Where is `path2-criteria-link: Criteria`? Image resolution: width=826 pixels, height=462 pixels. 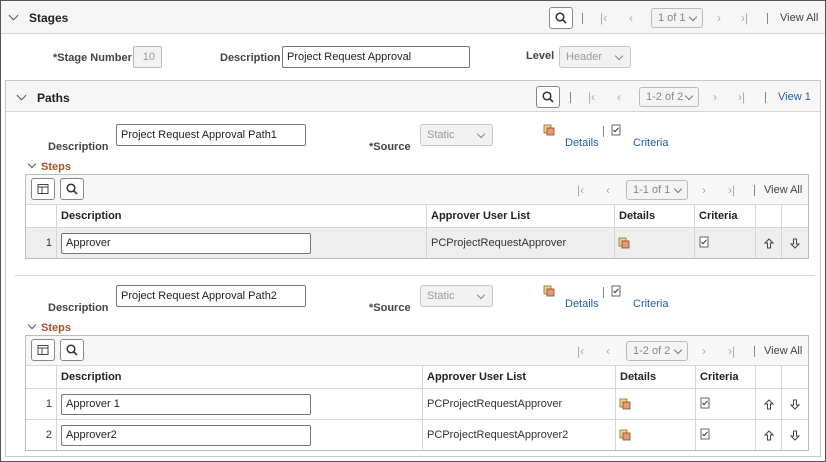 path2-criteria-link: Criteria is located at coordinates (650, 304).